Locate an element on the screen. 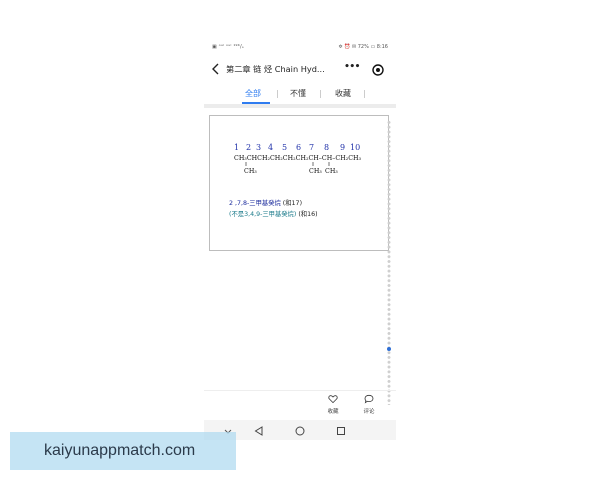 This screenshot has height=480, width=600. back-button is located at coordinates (216, 69).